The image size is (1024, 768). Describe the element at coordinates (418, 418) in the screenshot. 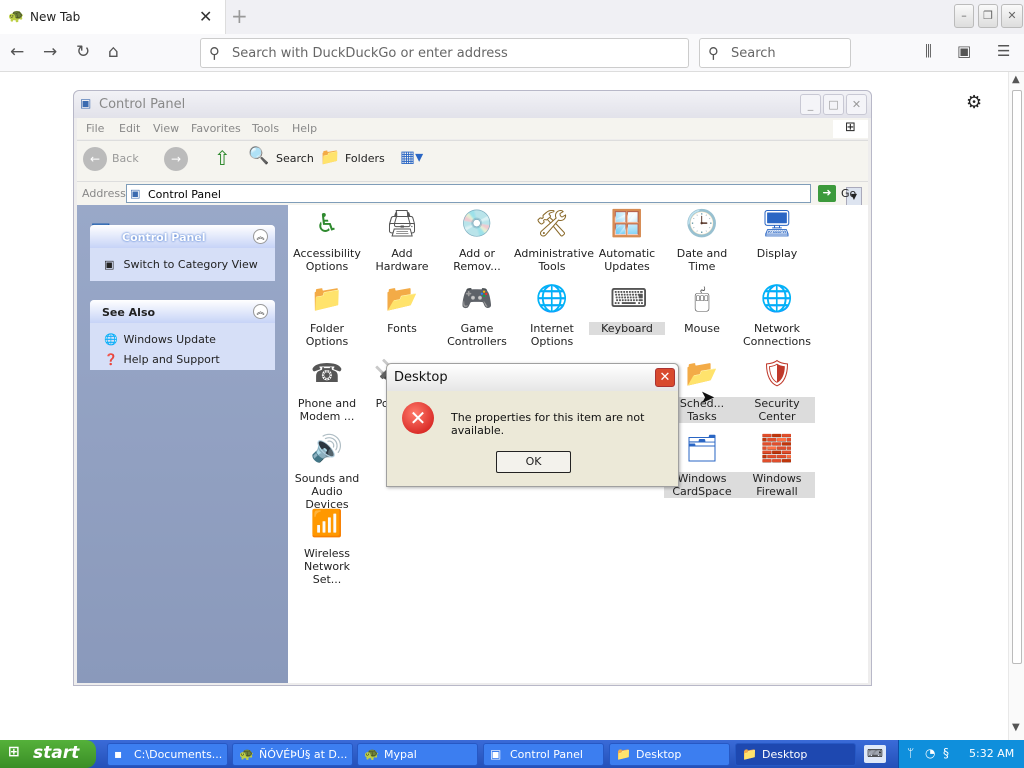

I see `error-icon: ✕` at that location.